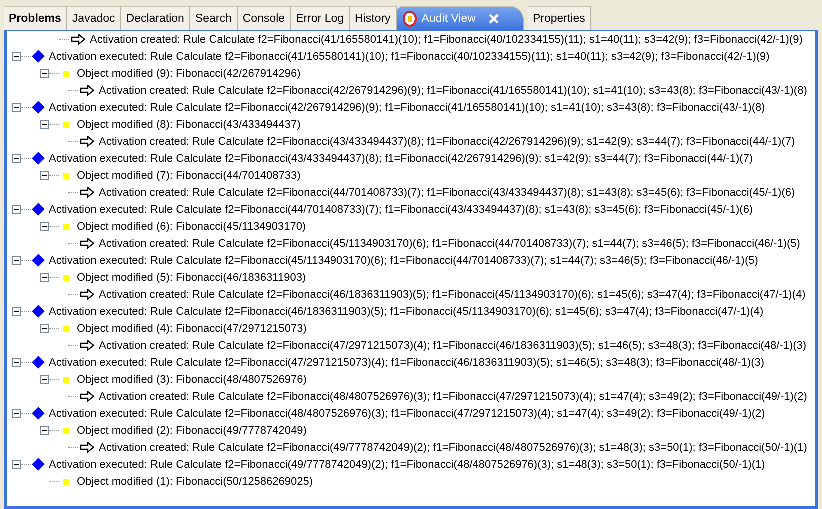 This screenshot has width=822, height=509. I want to click on tree-item: Activation executed: Rule Calculate f2=Fibonacci(48/4807526976)(3); f1=Fibonacci(47/2971215073)(4); s1=47(4); s3=49(2); f3=Fibonacci(49/-1)(2), so click(407, 414).